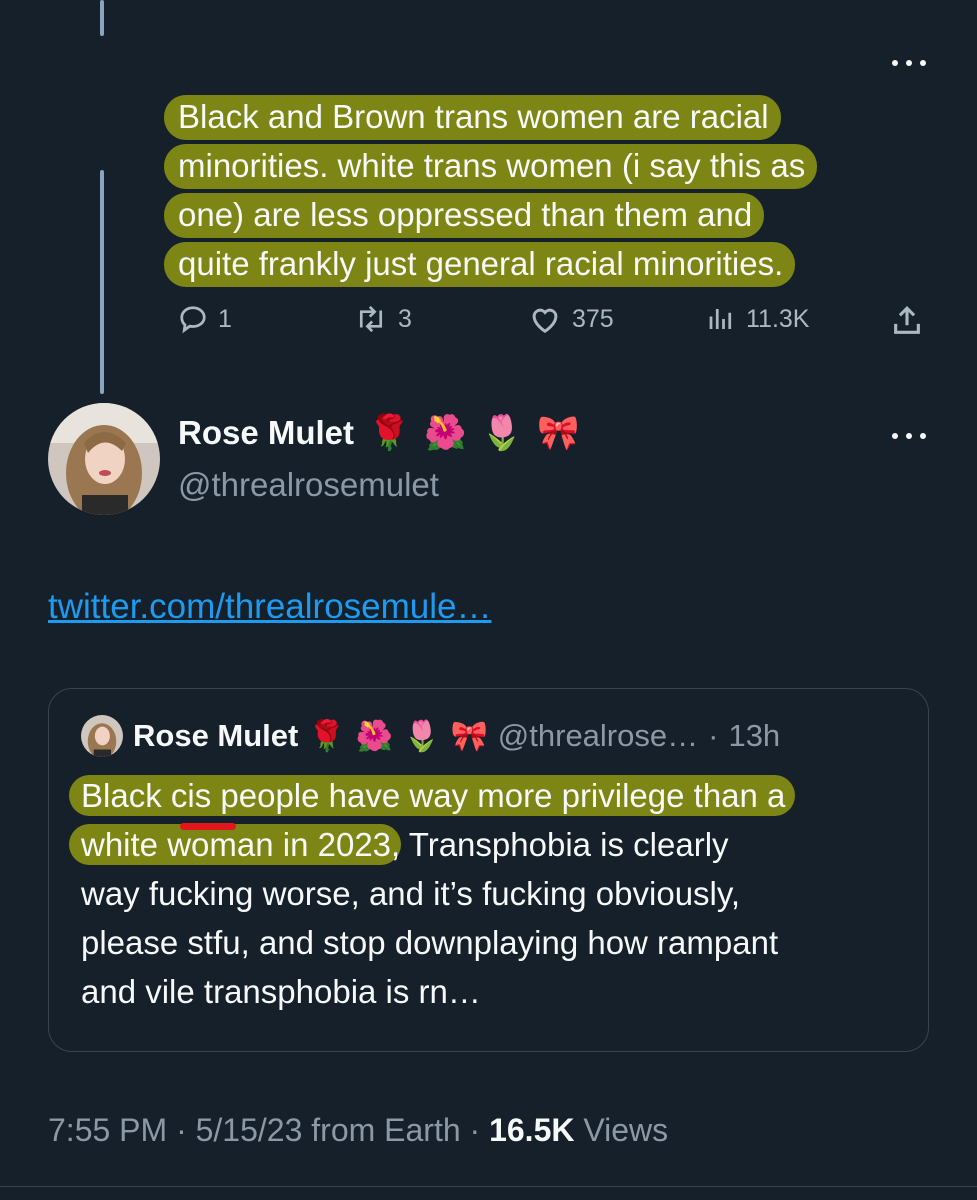  Describe the element at coordinates (754, 735) in the screenshot. I see `quoted-time-ago: 13h` at that location.